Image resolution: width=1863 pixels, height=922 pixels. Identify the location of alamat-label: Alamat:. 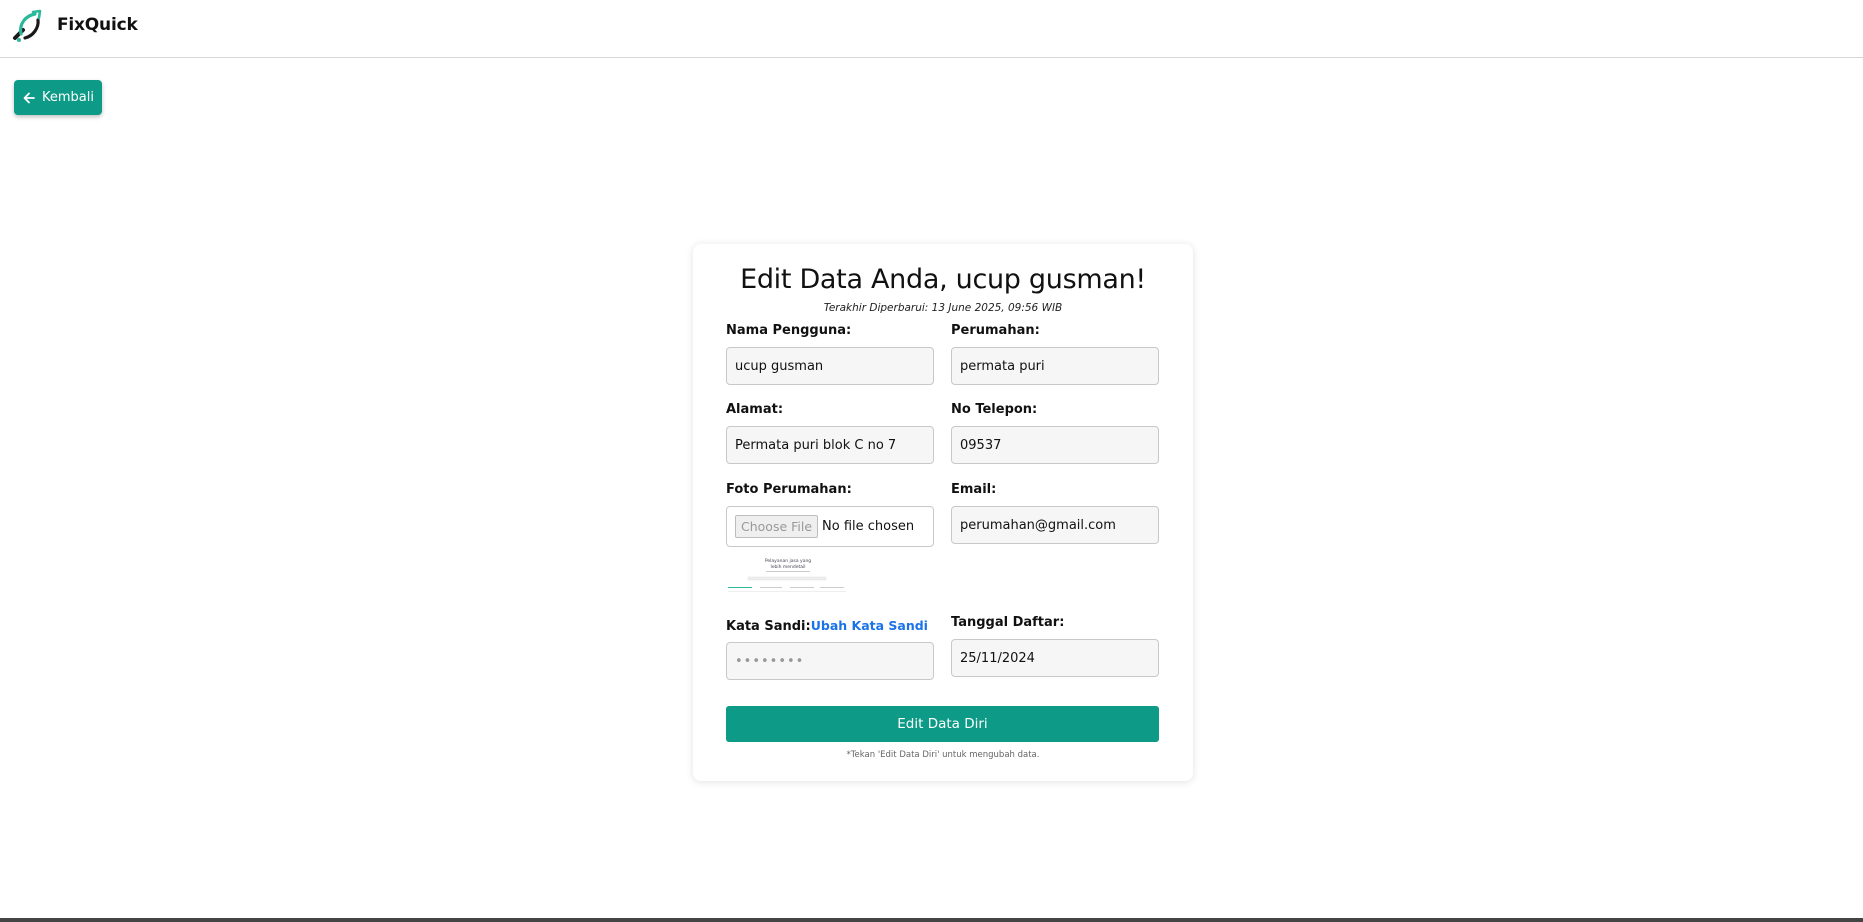
(755, 409).